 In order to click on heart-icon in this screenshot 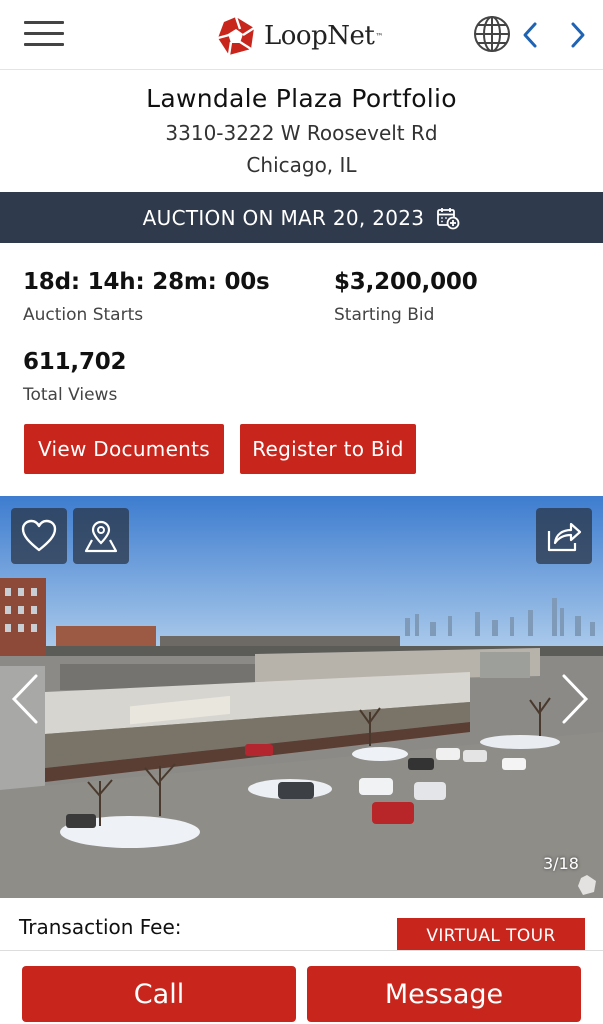, I will do `click(39, 535)`.